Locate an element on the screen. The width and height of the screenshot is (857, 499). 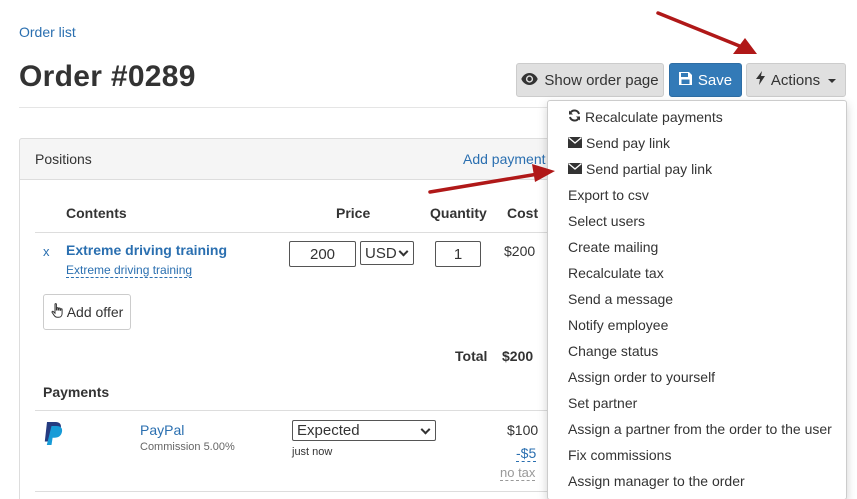
column-header-contents: Contents is located at coordinates (96, 213).